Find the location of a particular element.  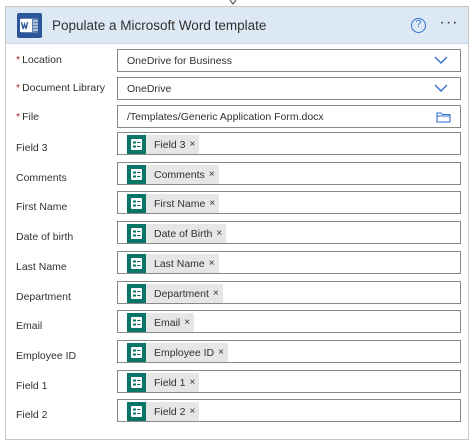

location-label: * Location is located at coordinates (39, 60).